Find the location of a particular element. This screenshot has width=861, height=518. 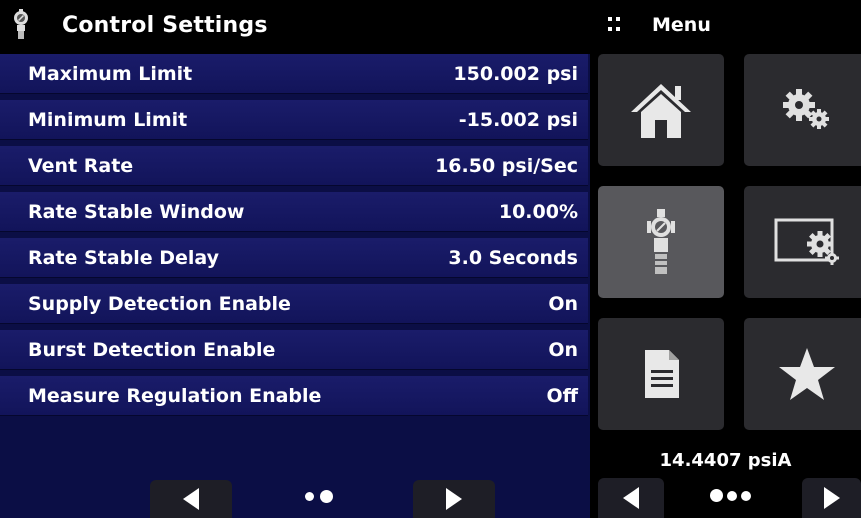

setting-row-minimum-limit: Minimum Limit -15.002 psi is located at coordinates (294, 120).